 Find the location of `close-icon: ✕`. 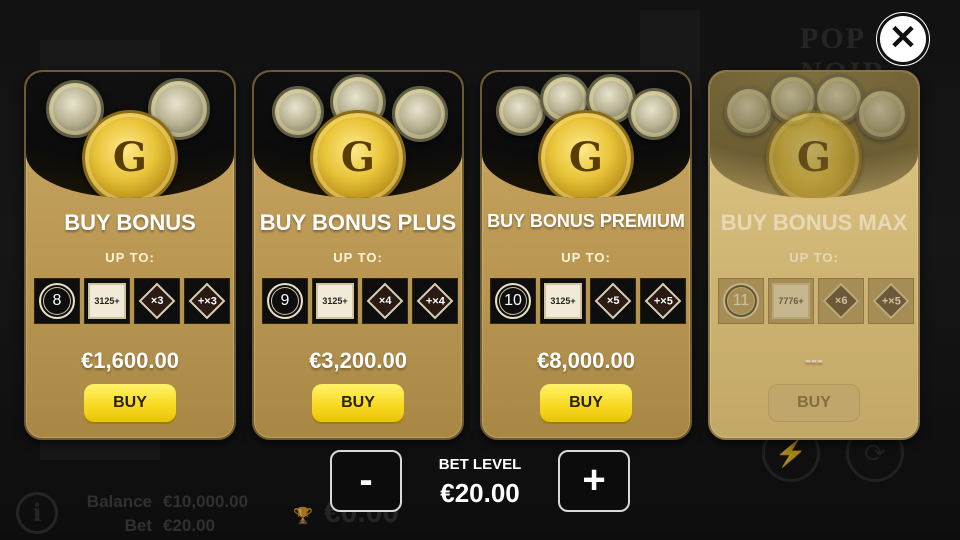

close-icon: ✕ is located at coordinates (903, 39).